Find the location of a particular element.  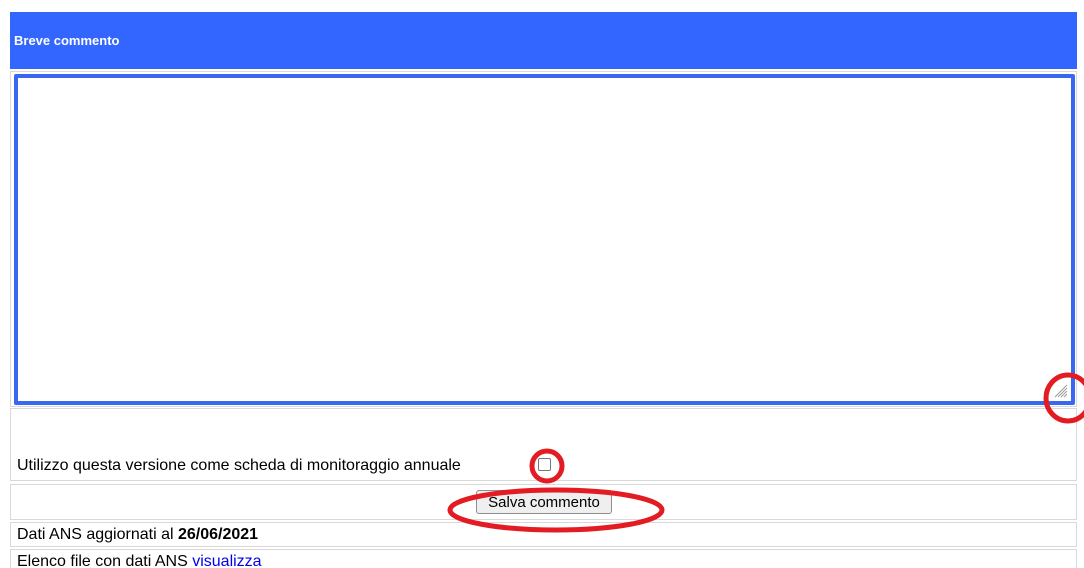

save-row: Salva commento is located at coordinates (543, 502).